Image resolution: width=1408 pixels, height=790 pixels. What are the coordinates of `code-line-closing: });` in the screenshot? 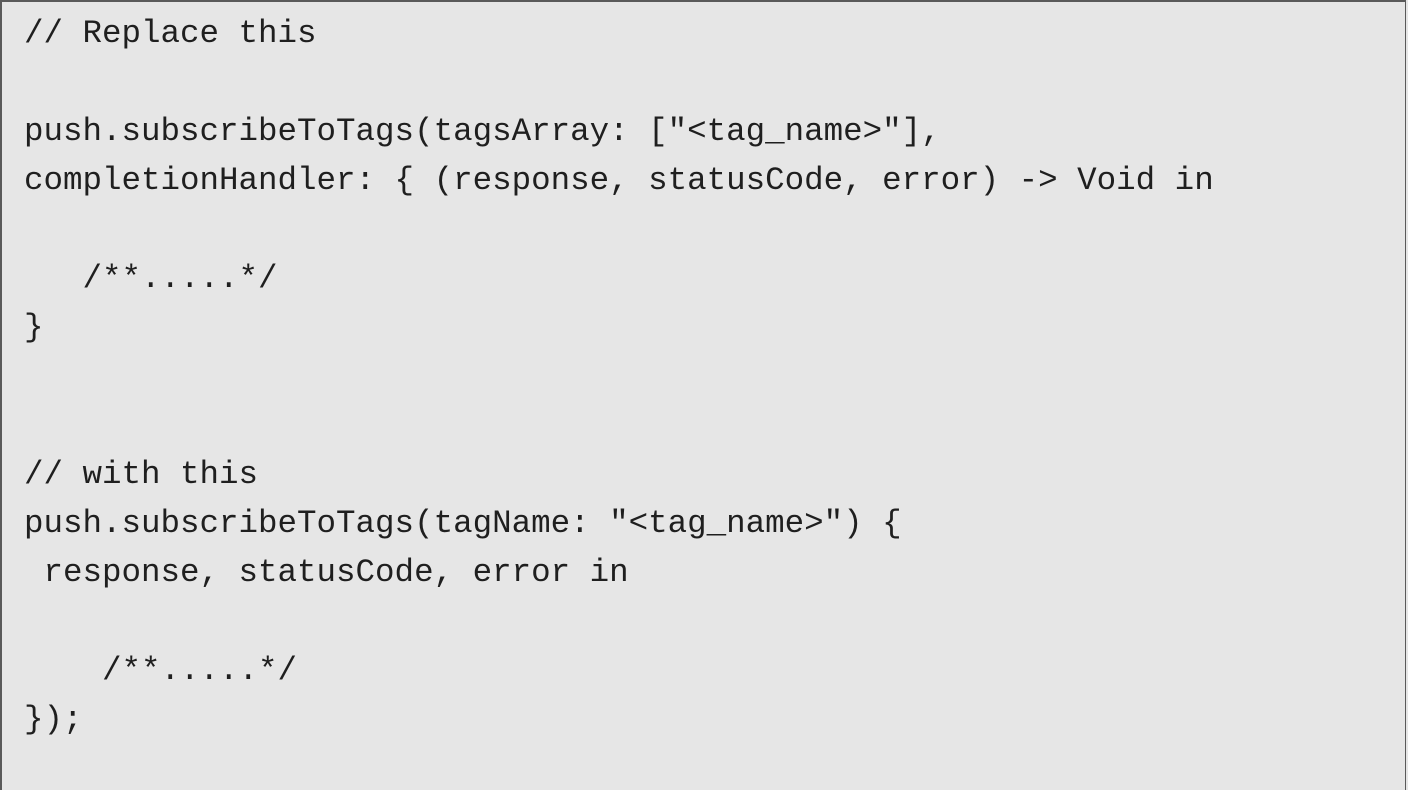 It's located at (53, 719).